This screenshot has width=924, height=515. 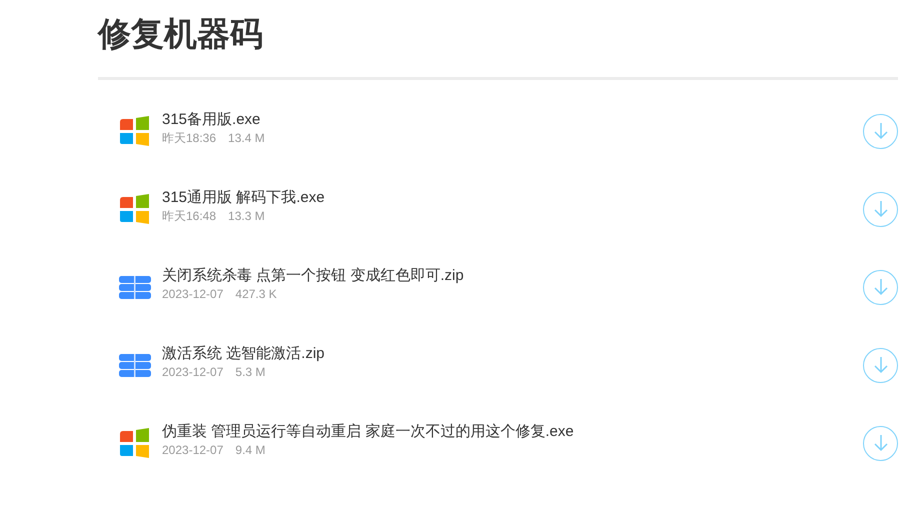 What do you see at coordinates (250, 450) in the screenshot?
I see `file-size: 9.4 M` at bounding box center [250, 450].